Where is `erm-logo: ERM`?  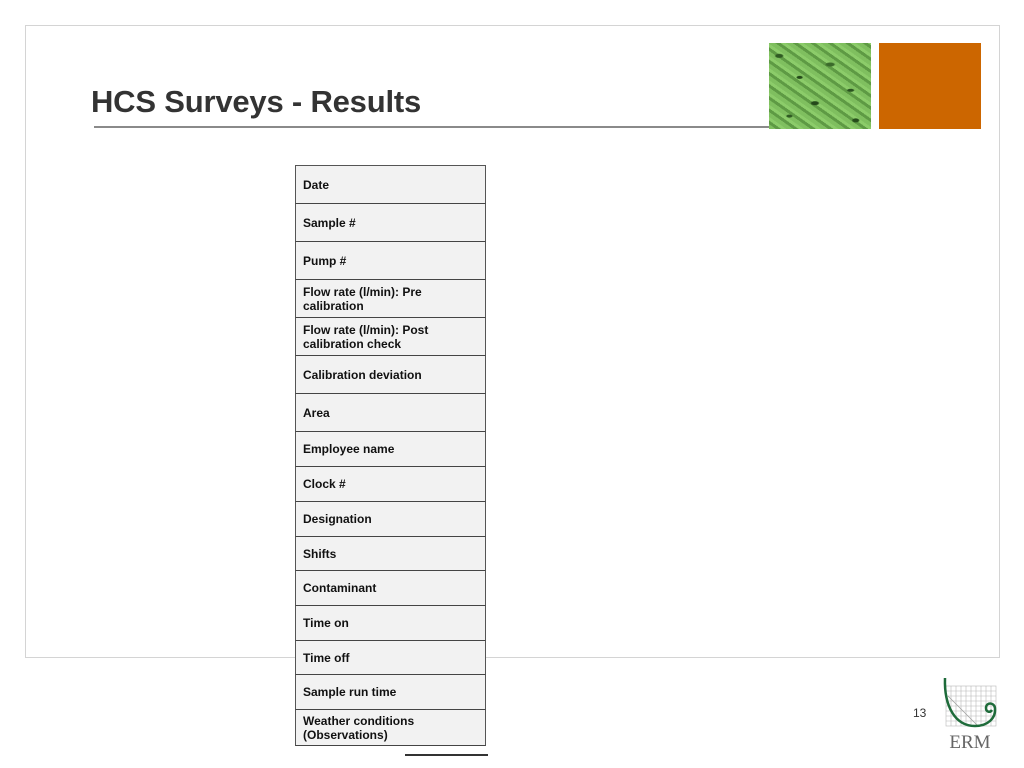
erm-logo: ERM is located at coordinates (970, 714).